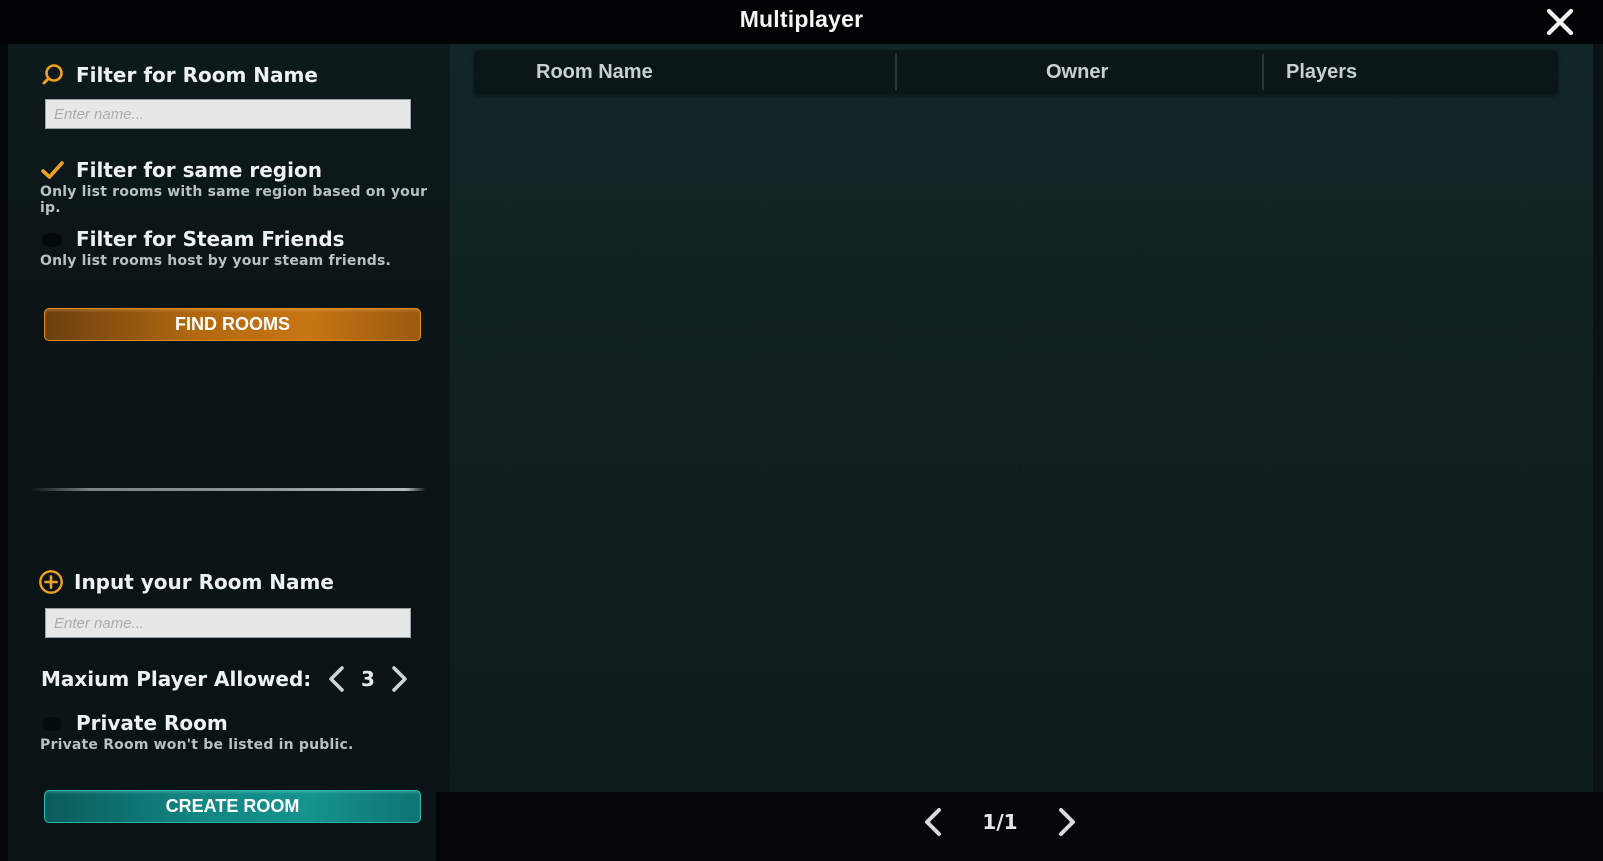 The width and height of the screenshot is (1603, 861). Describe the element at coordinates (228, 623) in the screenshot. I see `create-room-name-input` at that location.